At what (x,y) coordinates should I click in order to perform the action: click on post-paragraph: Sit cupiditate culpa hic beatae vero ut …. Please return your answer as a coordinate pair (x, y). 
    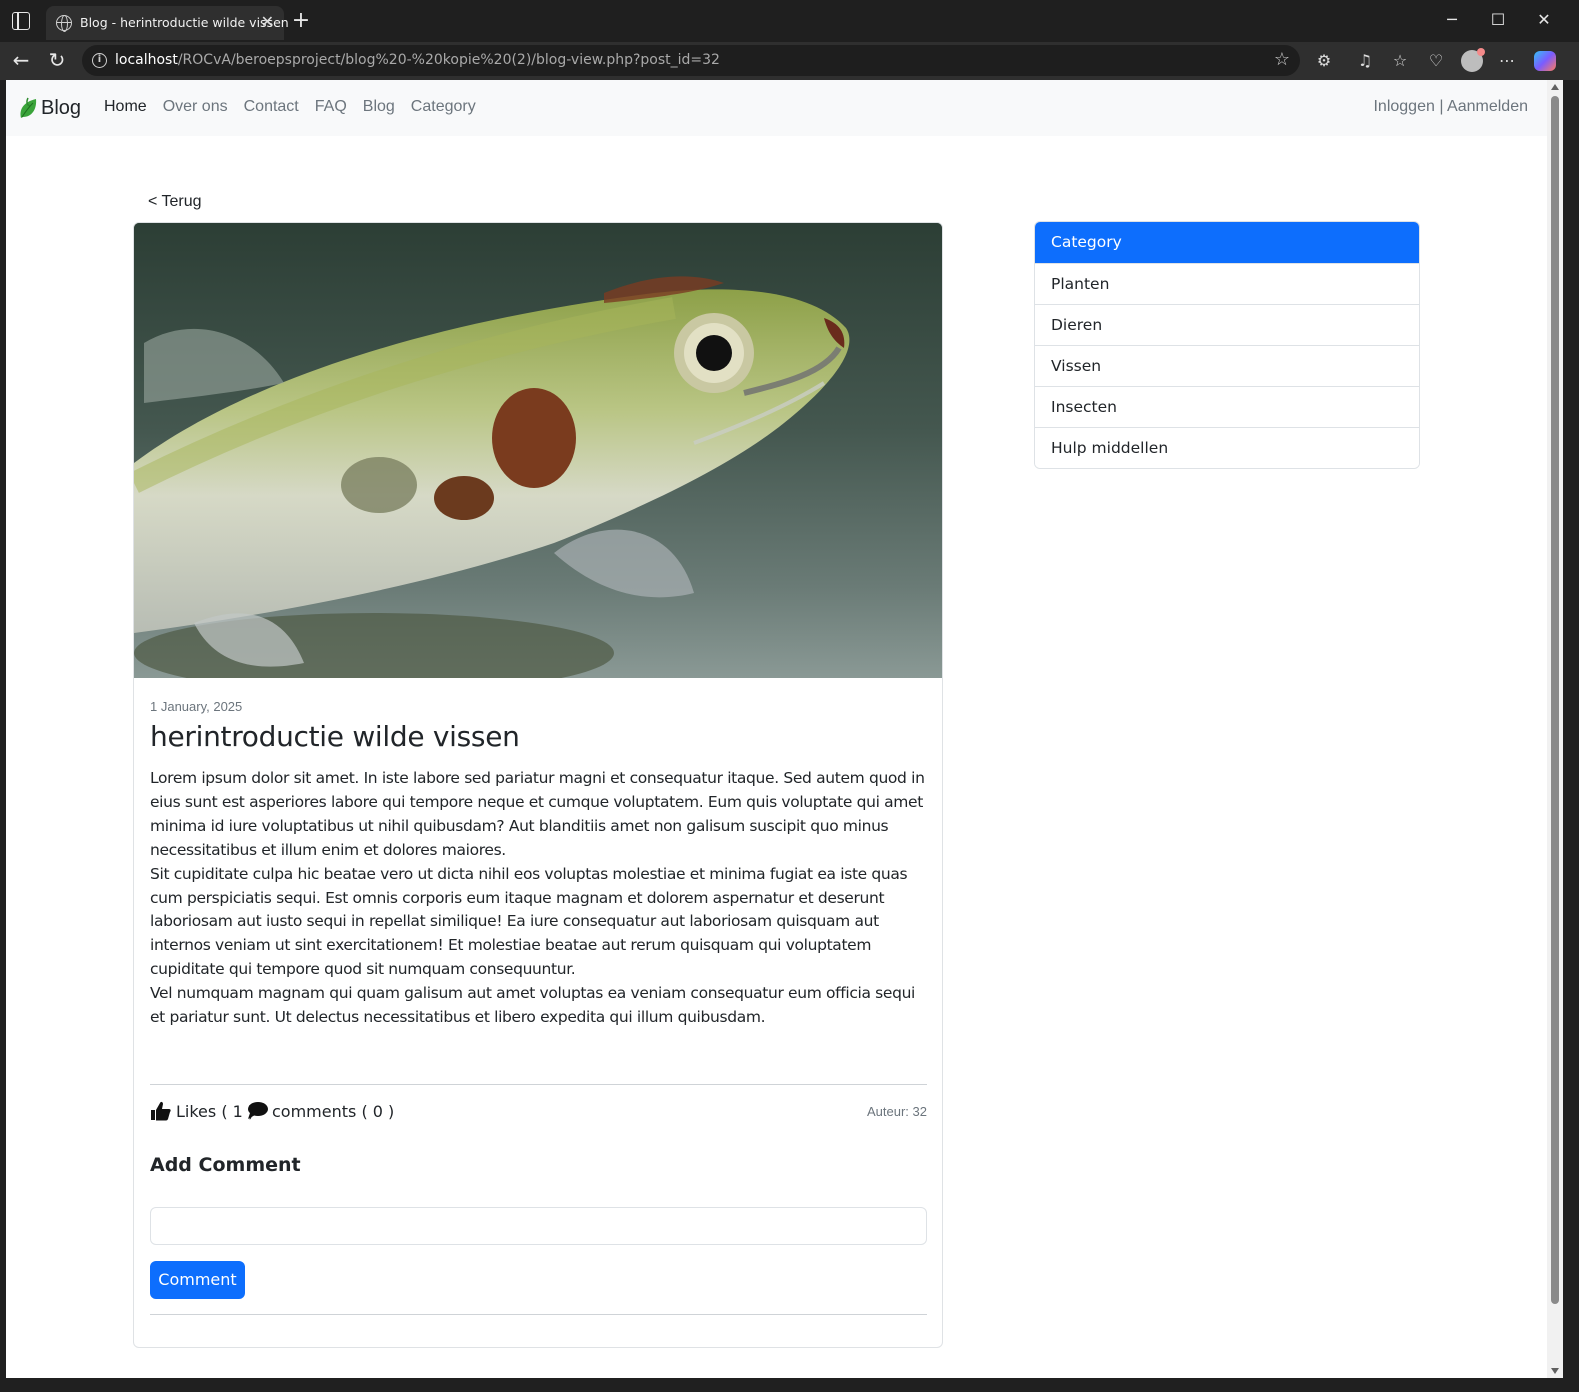
    Looking at the image, I should click on (529, 921).